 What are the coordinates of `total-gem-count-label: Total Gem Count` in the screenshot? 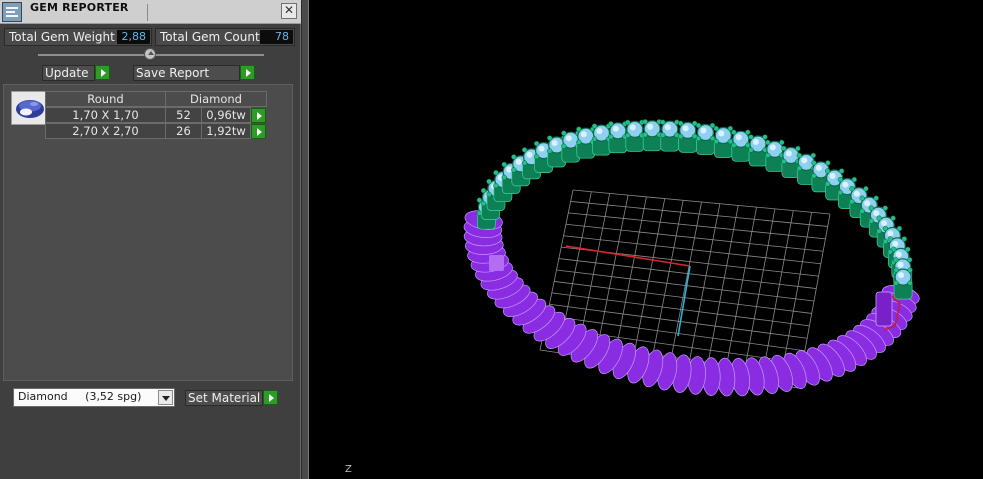 It's located at (210, 37).